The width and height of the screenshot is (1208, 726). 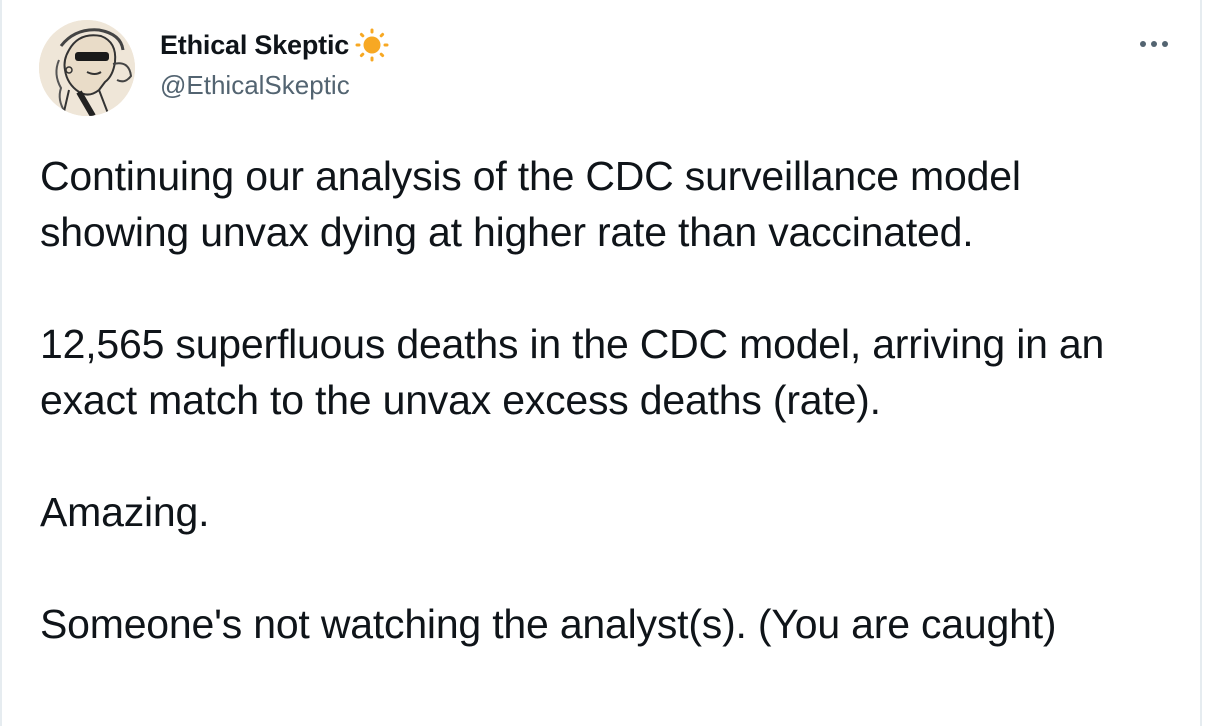 What do you see at coordinates (372, 45) in the screenshot?
I see `sun-icon` at bounding box center [372, 45].